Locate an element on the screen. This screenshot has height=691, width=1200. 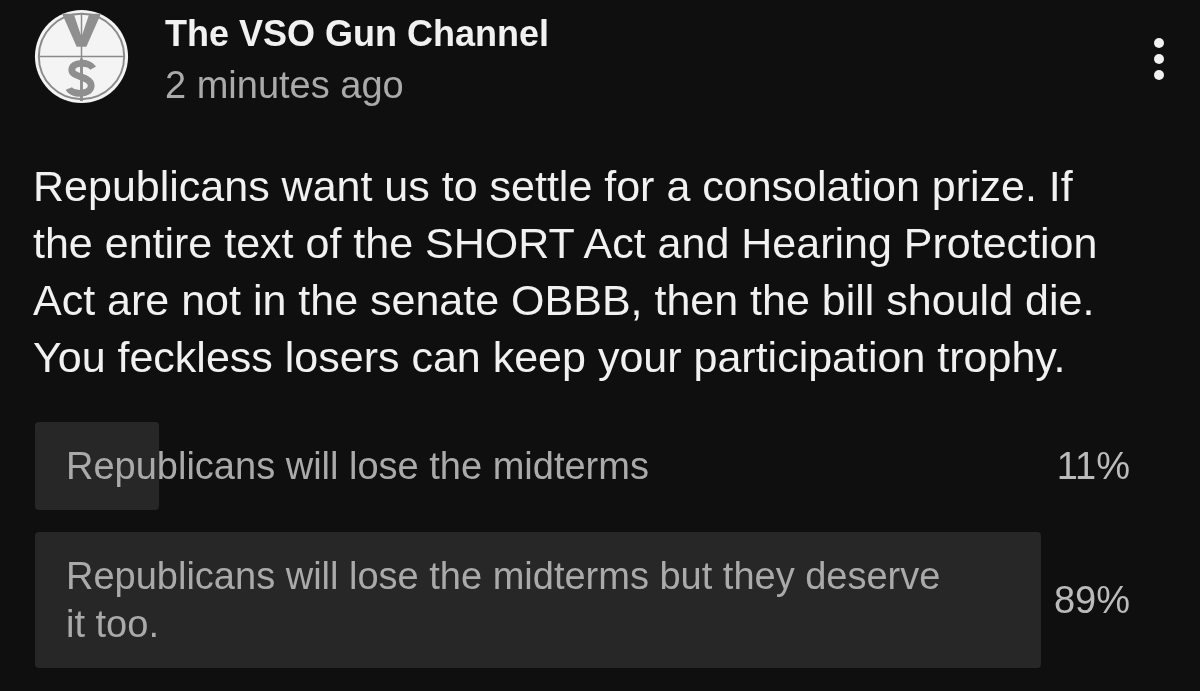
poll-result-bar: Republicans will lose the midterms 11% is located at coordinates (600, 466).